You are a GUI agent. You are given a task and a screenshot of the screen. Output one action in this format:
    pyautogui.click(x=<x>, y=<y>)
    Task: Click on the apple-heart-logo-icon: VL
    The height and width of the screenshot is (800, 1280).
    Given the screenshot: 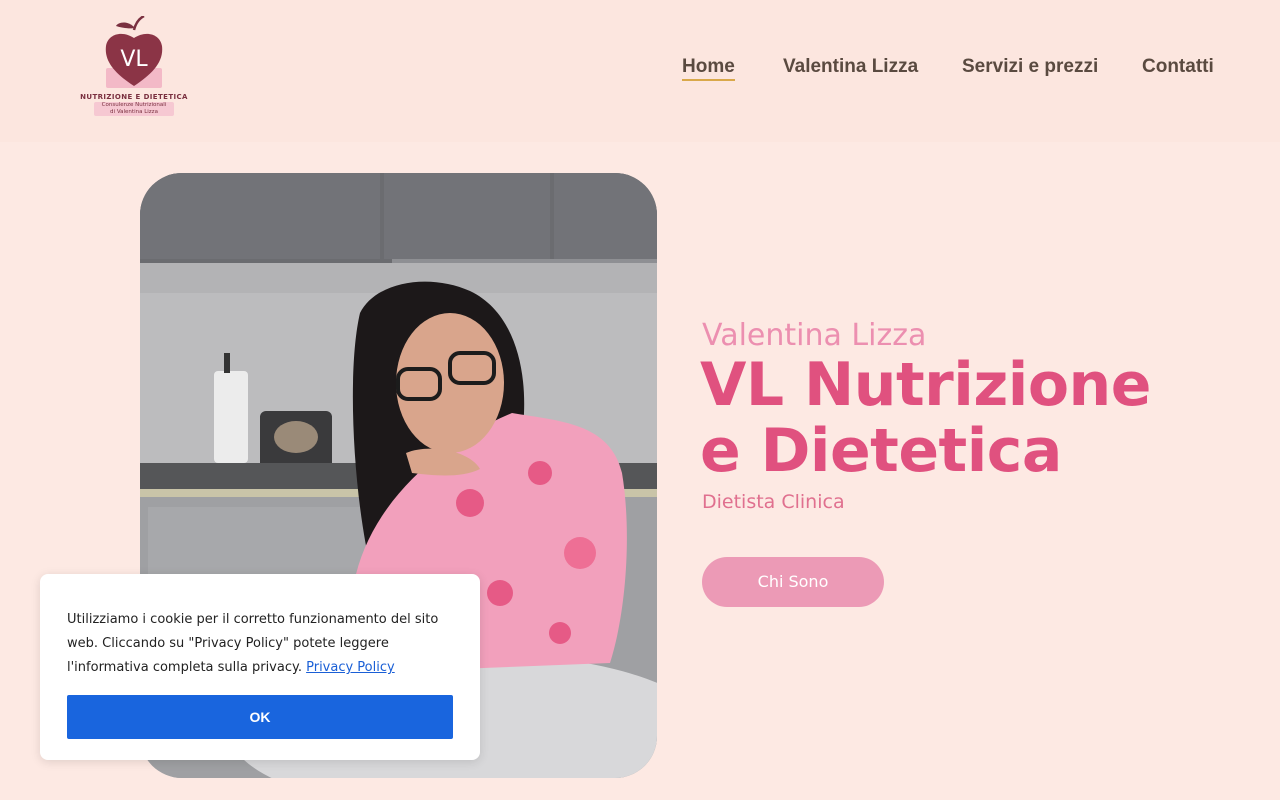 What is the action you would take?
    pyautogui.click(x=134, y=52)
    